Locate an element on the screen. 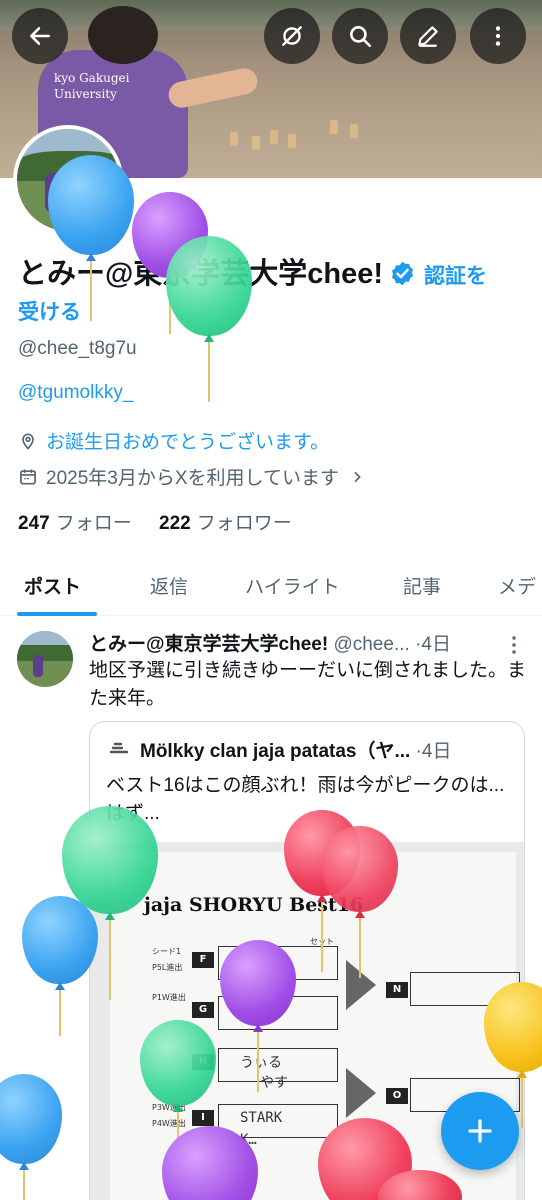  tab-posts: ポスト is located at coordinates (52, 585).